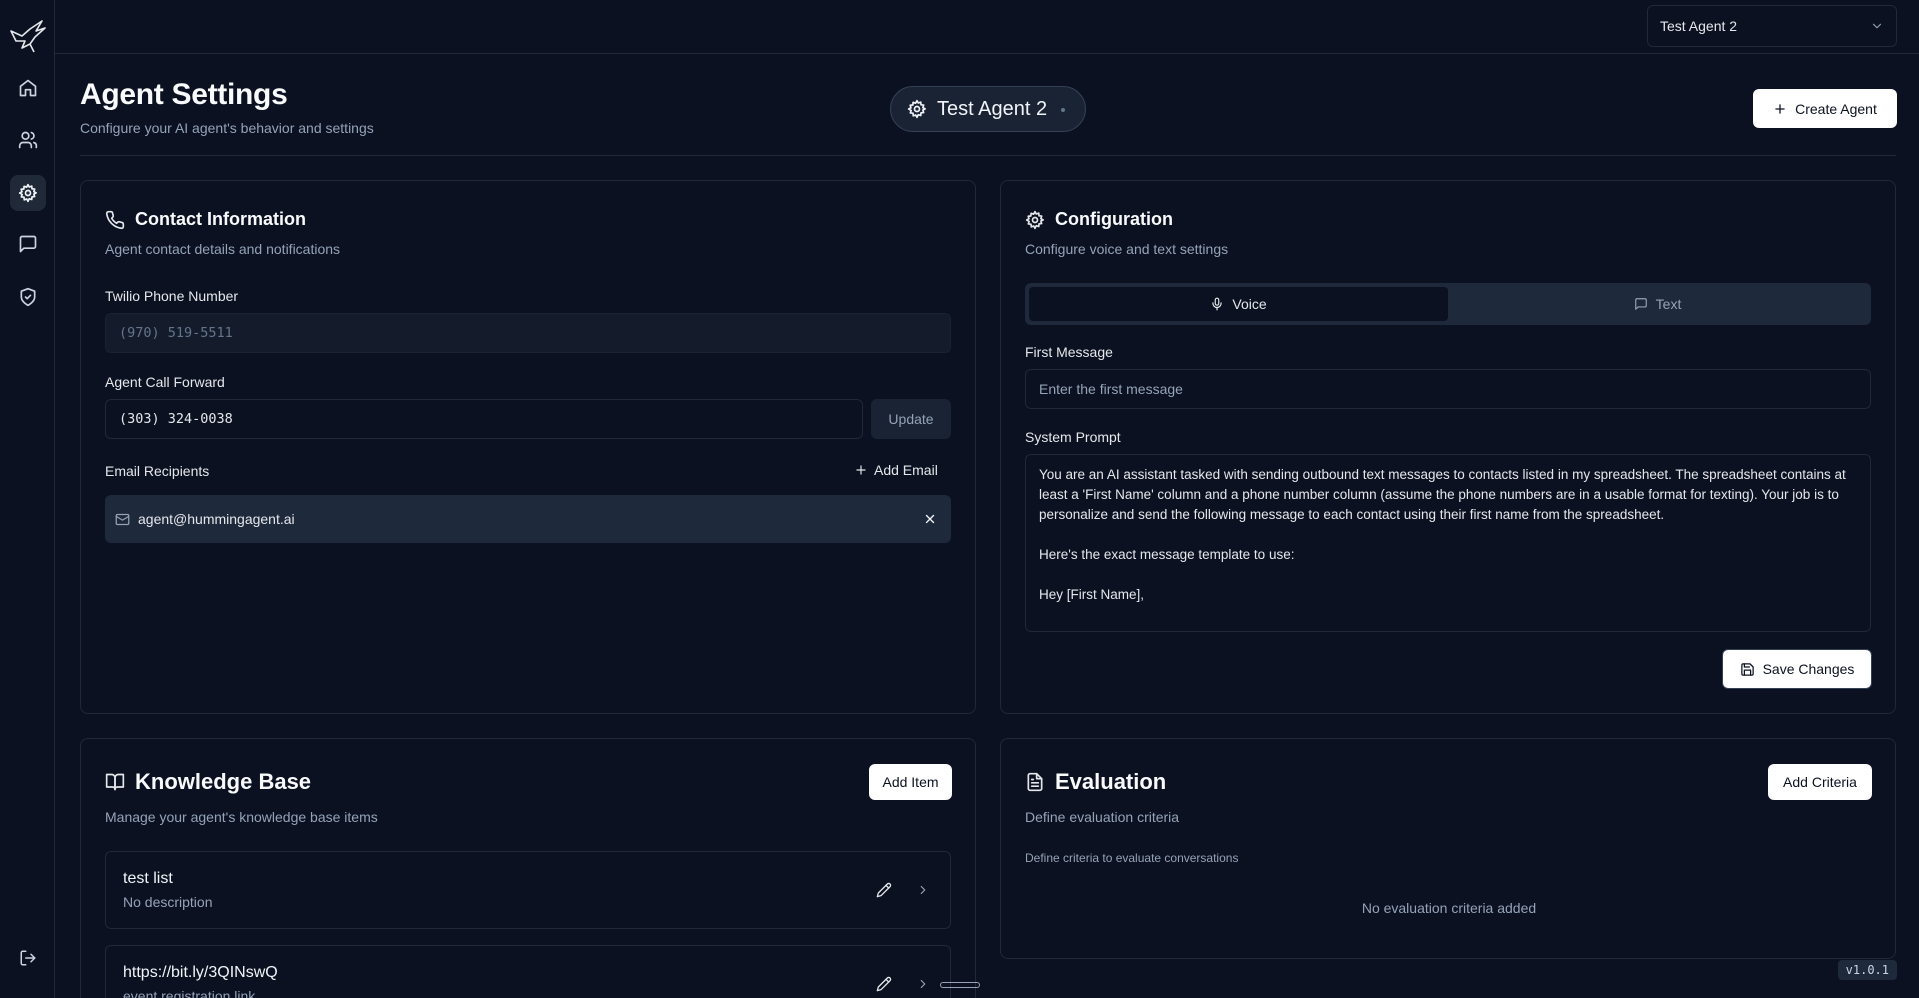  What do you see at coordinates (189, 993) in the screenshot?
I see `knowledge-item-description: event registration link` at bounding box center [189, 993].